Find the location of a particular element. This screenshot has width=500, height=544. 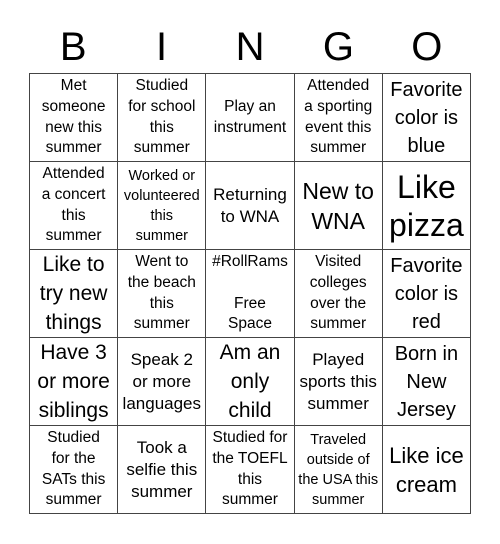

cell-text: Like to try new things is located at coordinates (73, 293).